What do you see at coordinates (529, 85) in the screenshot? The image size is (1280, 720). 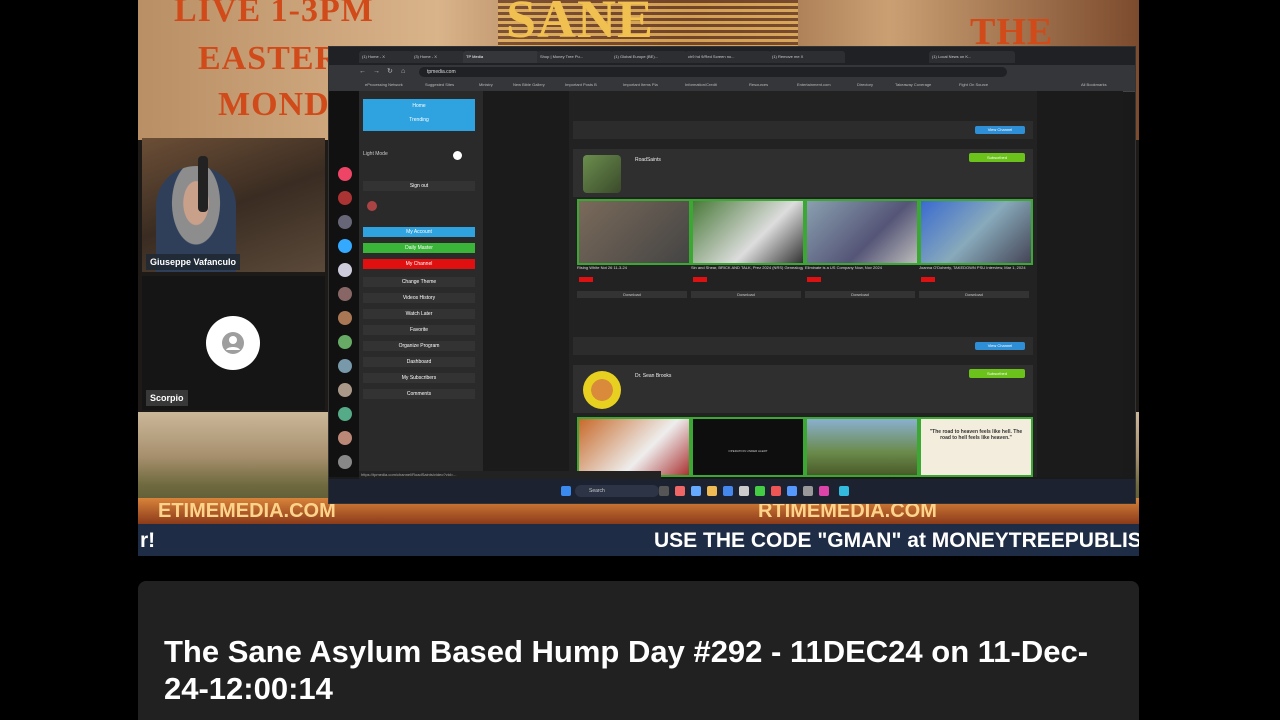 I see `bookmark: New Bible Gallery` at bounding box center [529, 85].